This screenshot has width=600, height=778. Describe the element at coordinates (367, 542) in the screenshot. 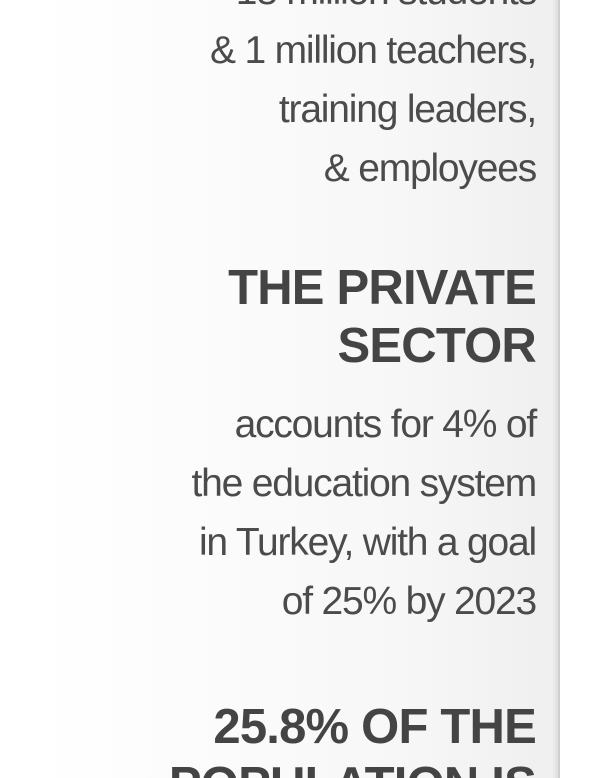

I see `body-line: in Turkey, with a goal` at that location.